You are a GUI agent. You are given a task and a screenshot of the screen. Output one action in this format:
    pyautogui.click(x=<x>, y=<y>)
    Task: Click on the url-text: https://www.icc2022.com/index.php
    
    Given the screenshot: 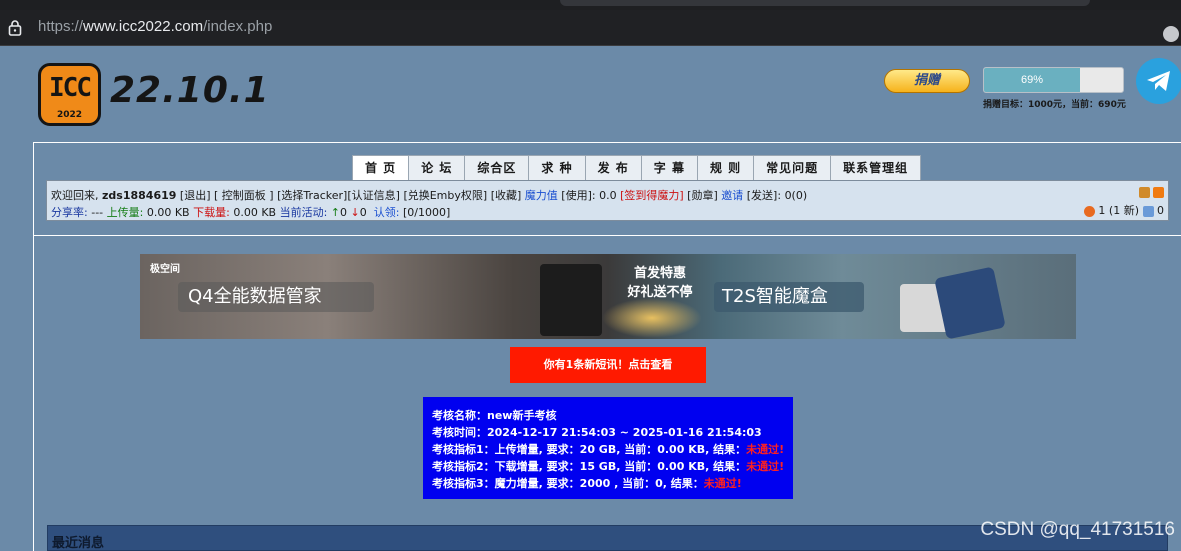 What is the action you would take?
    pyautogui.click(x=155, y=26)
    